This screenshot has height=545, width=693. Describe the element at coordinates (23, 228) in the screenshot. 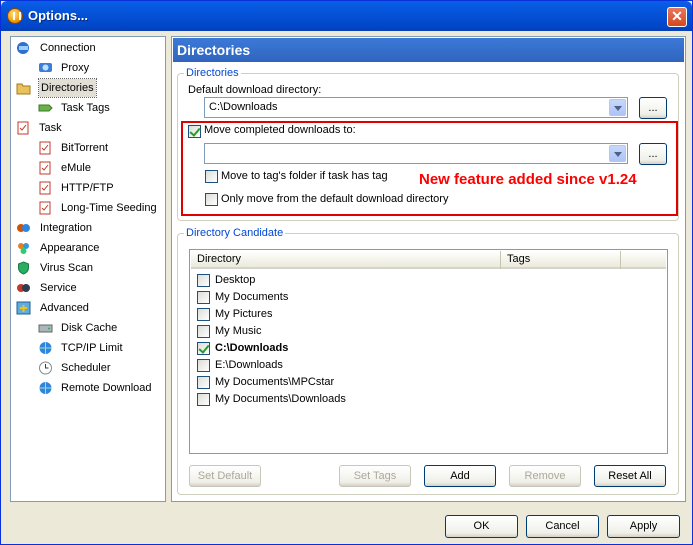

I see `integration-icon` at that location.